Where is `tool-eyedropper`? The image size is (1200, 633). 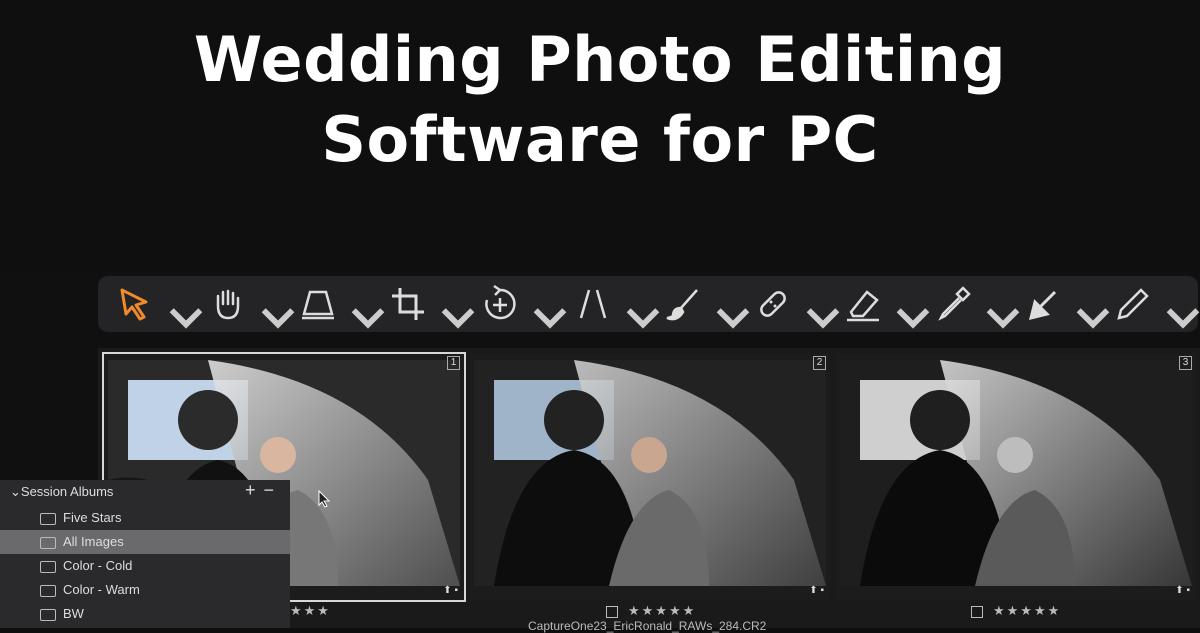
tool-eyedropper is located at coordinates (976, 306).